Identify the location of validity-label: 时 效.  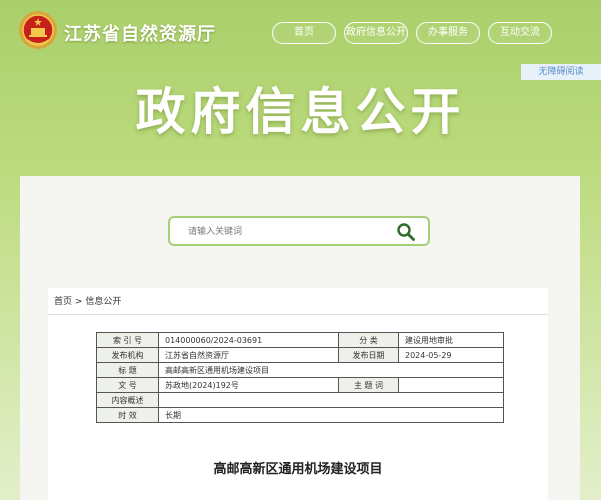
(127, 415).